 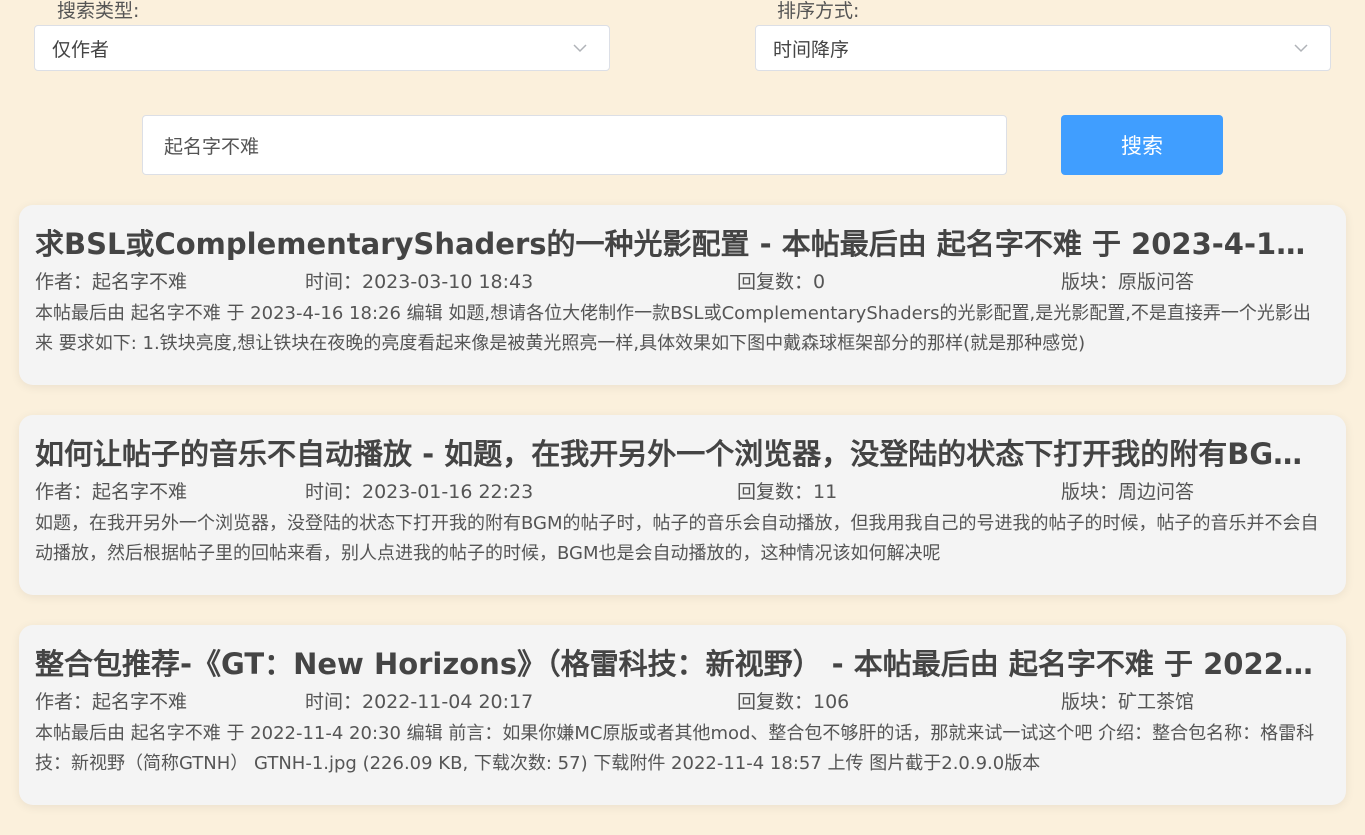 I want to click on result-replies: 回复数：106, so click(x=793, y=702).